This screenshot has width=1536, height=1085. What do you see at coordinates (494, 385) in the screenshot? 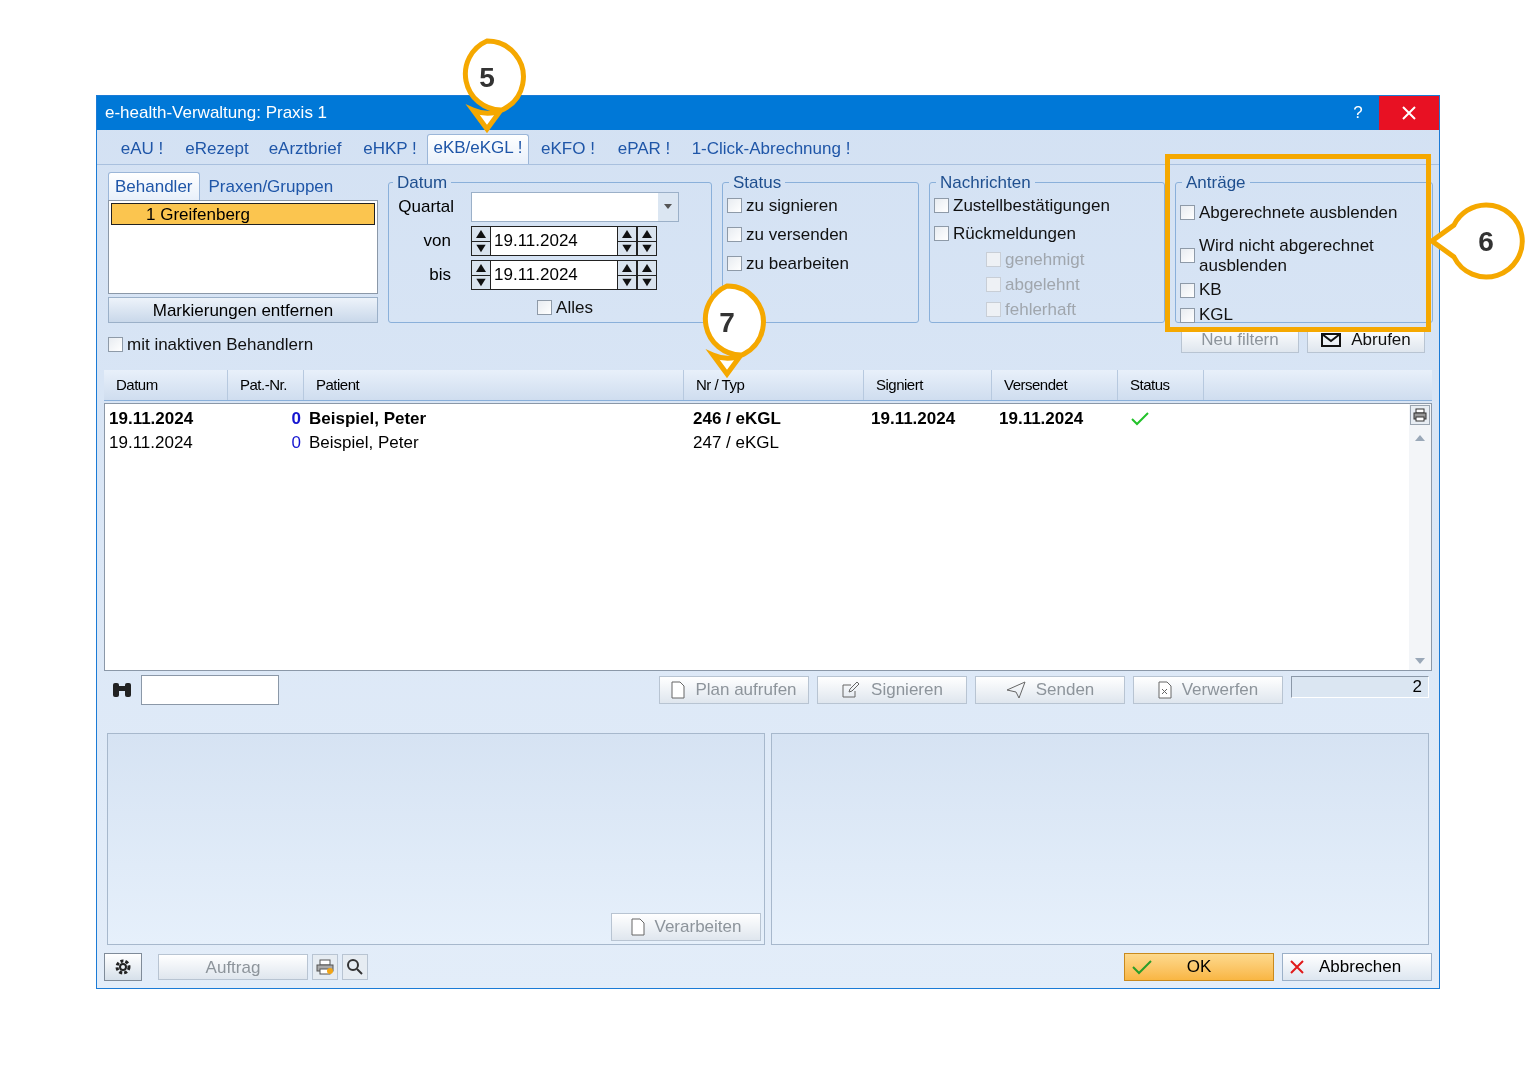
I see `column-header: Patient` at bounding box center [494, 385].